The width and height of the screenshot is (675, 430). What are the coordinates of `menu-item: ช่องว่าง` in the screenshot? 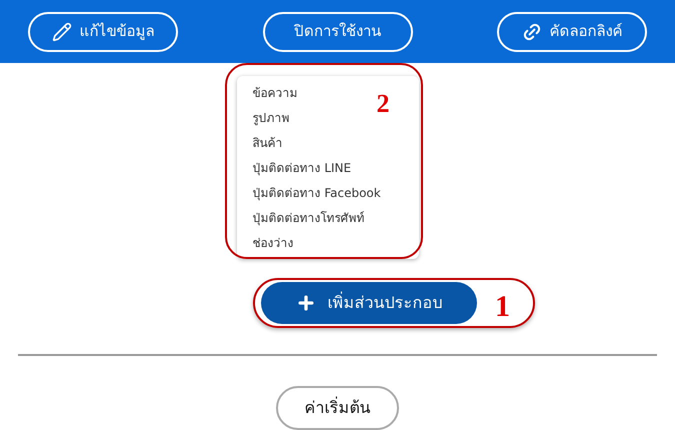 It's located at (273, 243).